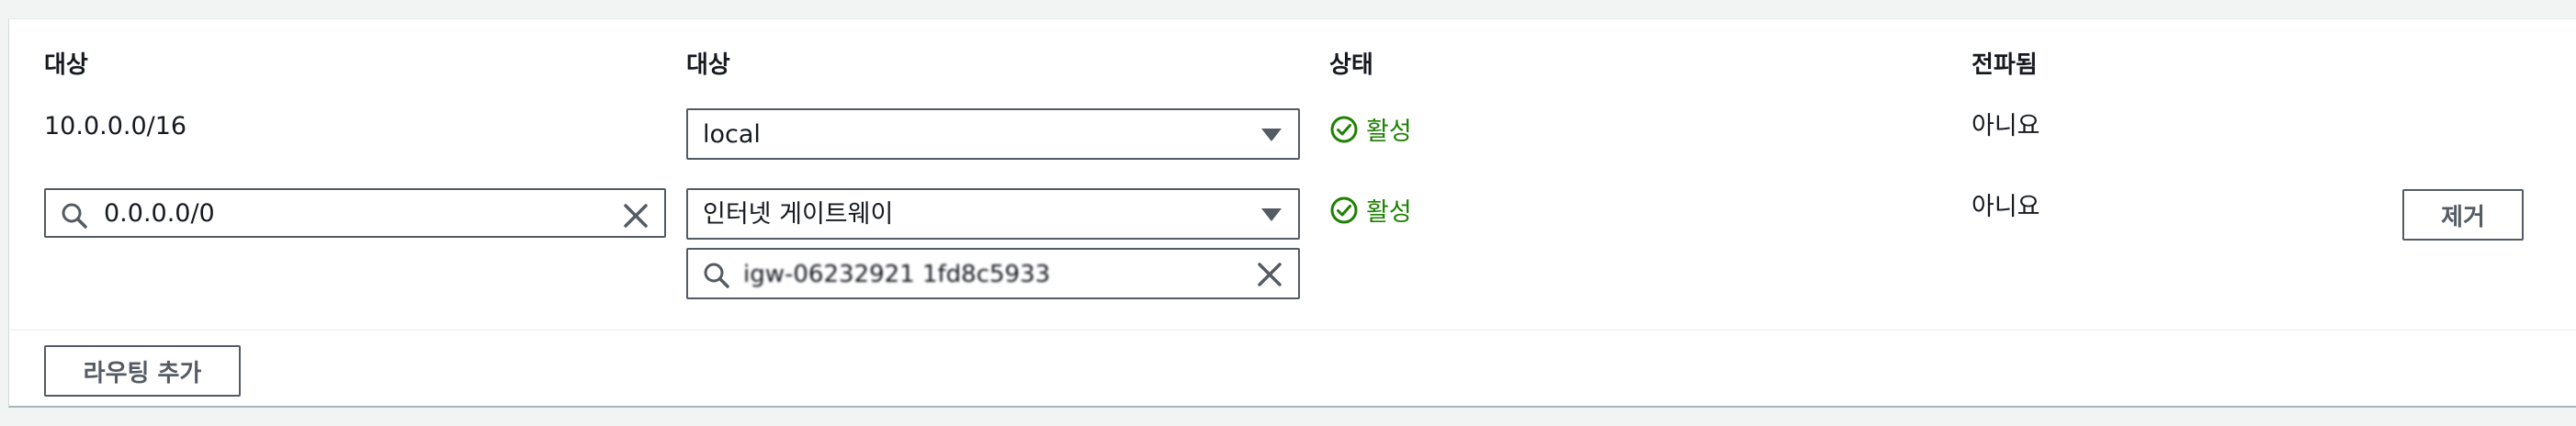  What do you see at coordinates (2463, 215) in the screenshot?
I see `remove-button: 제거` at bounding box center [2463, 215].